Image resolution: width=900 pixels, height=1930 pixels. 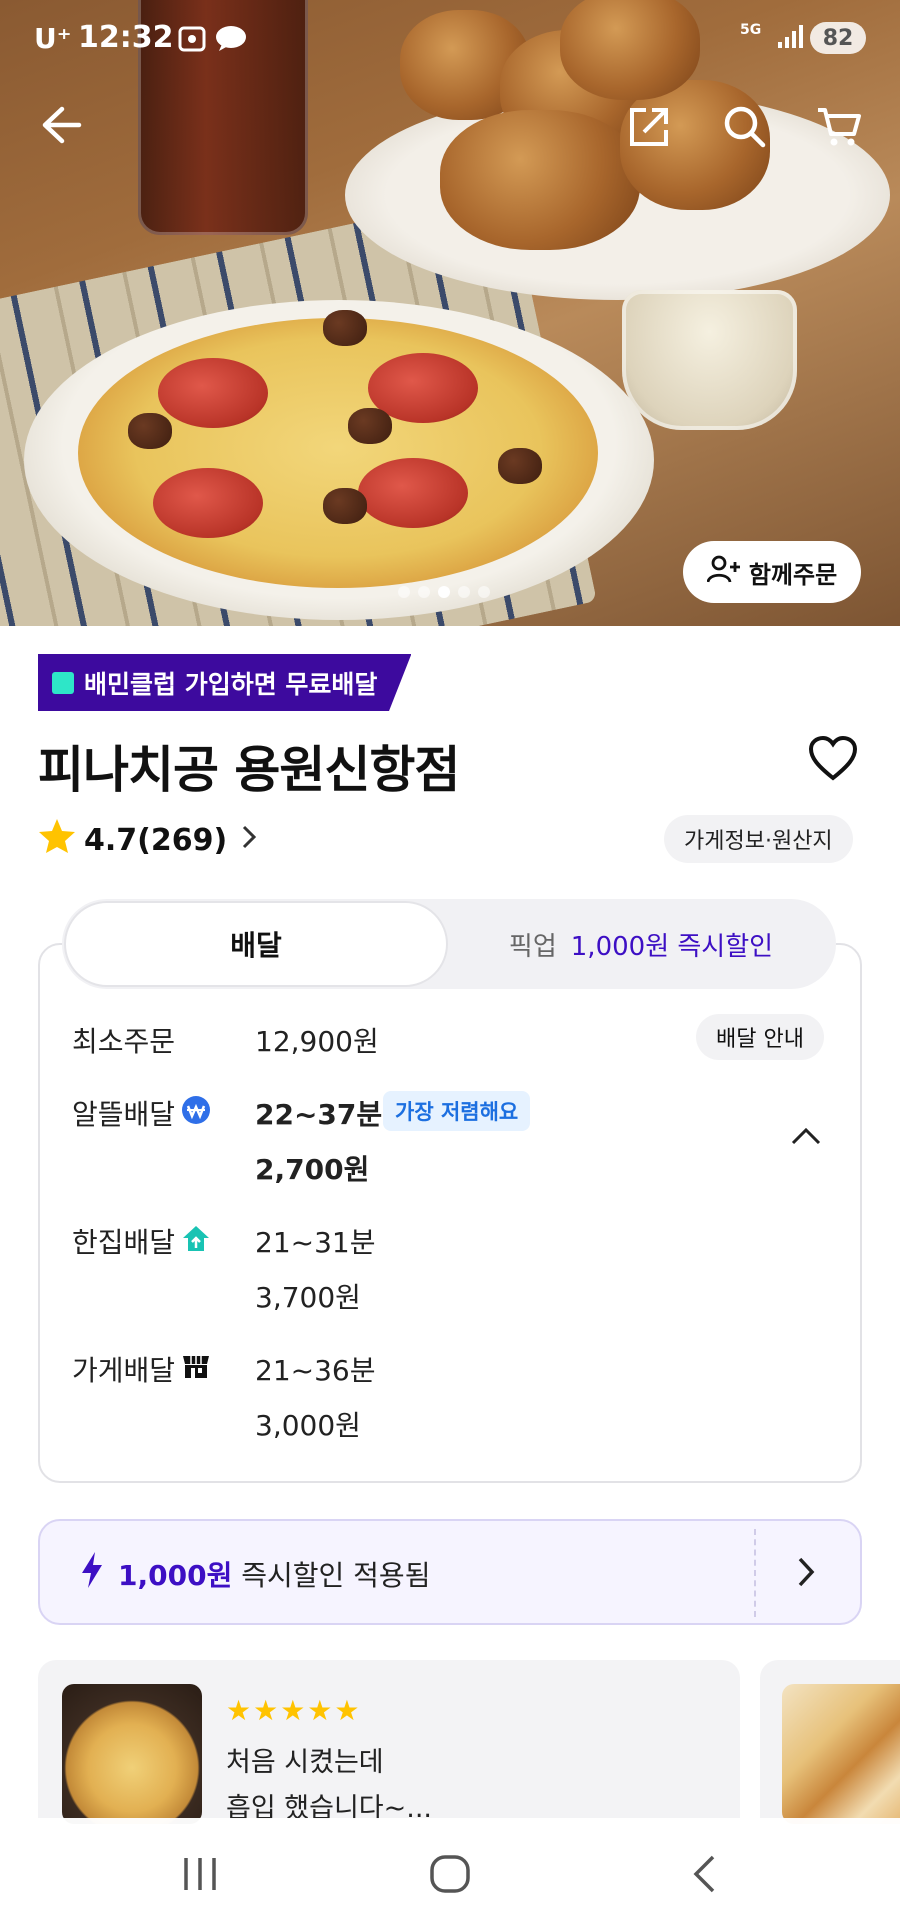 What do you see at coordinates (124, 1370) in the screenshot?
I see `delivery-option-label: 가게배달` at bounding box center [124, 1370].